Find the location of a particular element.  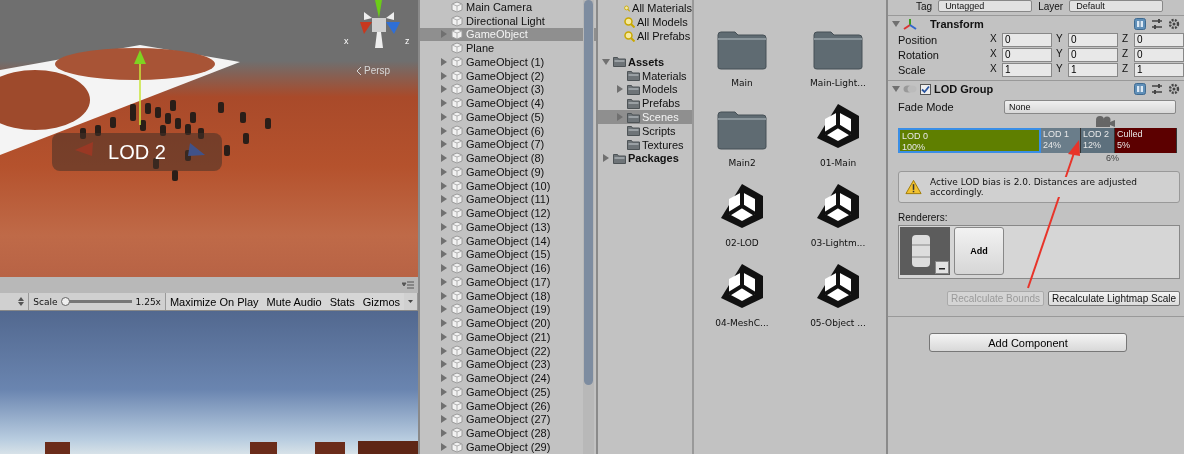

asset-item: Main is located at coordinates (742, 52).